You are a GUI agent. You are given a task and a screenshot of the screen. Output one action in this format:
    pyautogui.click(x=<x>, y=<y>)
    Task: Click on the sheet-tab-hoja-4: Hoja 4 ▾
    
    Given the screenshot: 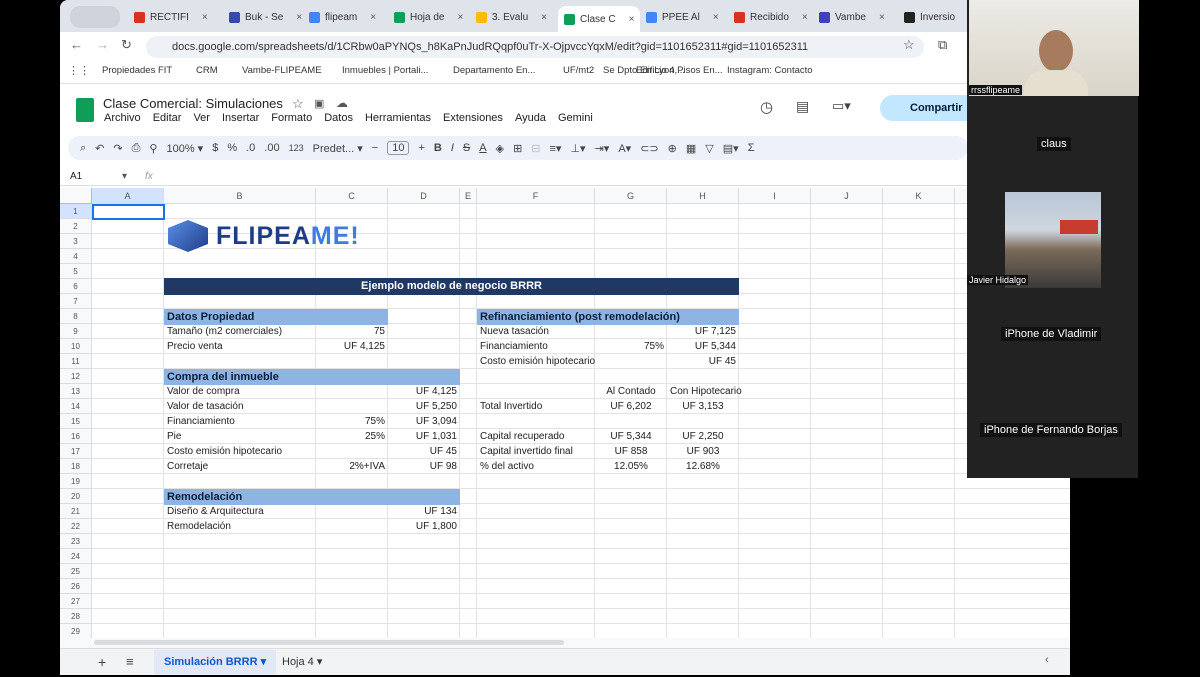 What is the action you would take?
    pyautogui.click(x=302, y=662)
    